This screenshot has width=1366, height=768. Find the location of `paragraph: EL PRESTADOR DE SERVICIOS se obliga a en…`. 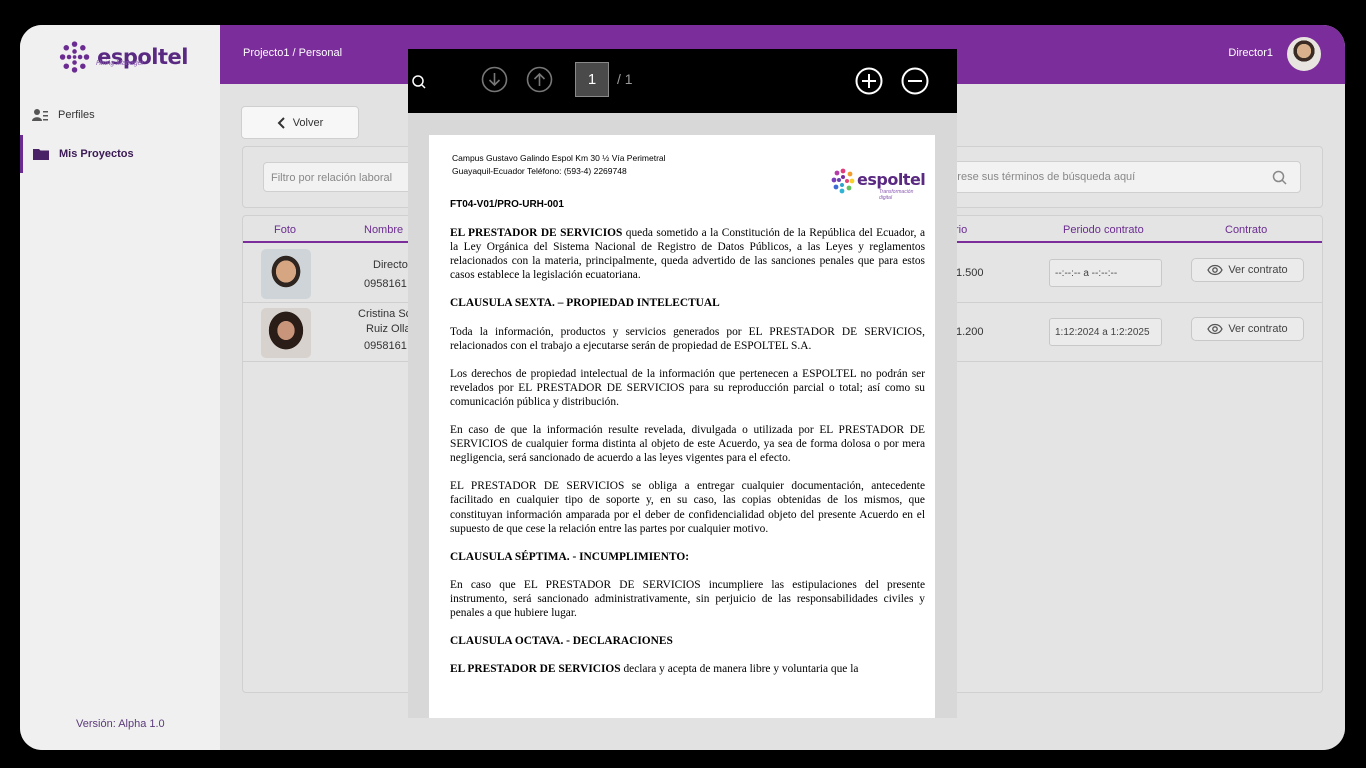

paragraph: EL PRESTADOR DE SERVICIOS se obliga a en… is located at coordinates (687, 507).